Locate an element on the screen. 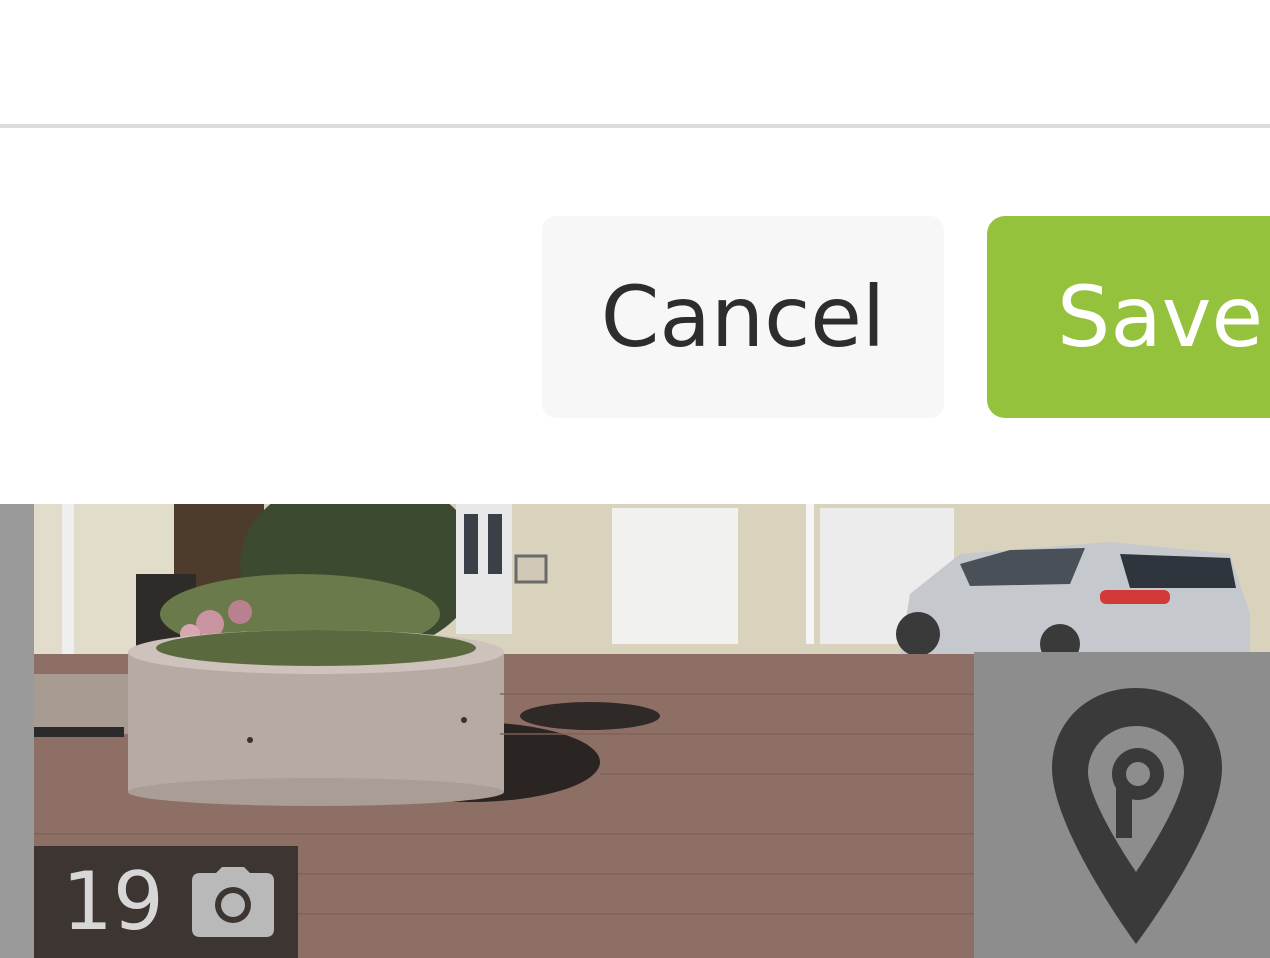 Image resolution: width=1270 pixels, height=958 pixels. cancel-button: Cancel is located at coordinates (743, 317).